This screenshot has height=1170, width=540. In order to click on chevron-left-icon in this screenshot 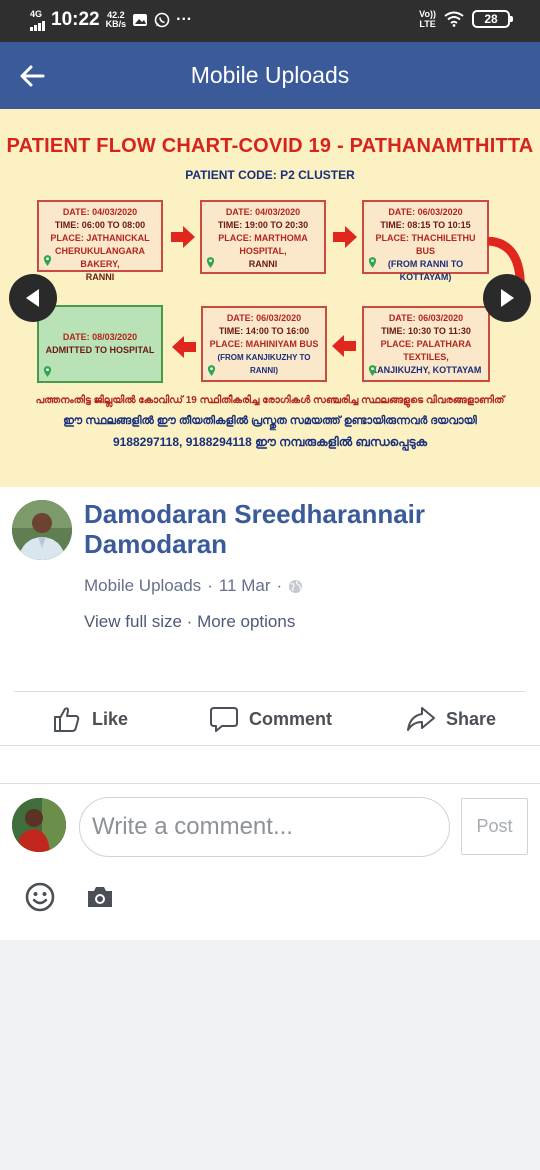, I will do `click(32, 298)`.